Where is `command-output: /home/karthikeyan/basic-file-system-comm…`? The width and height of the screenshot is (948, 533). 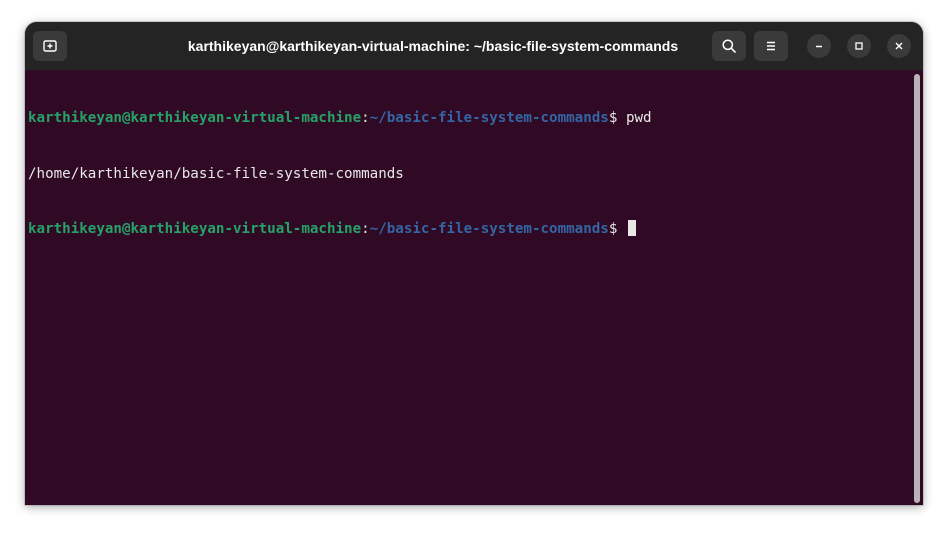
command-output: /home/karthikeyan/basic-file-system-comm… is located at coordinates (216, 173).